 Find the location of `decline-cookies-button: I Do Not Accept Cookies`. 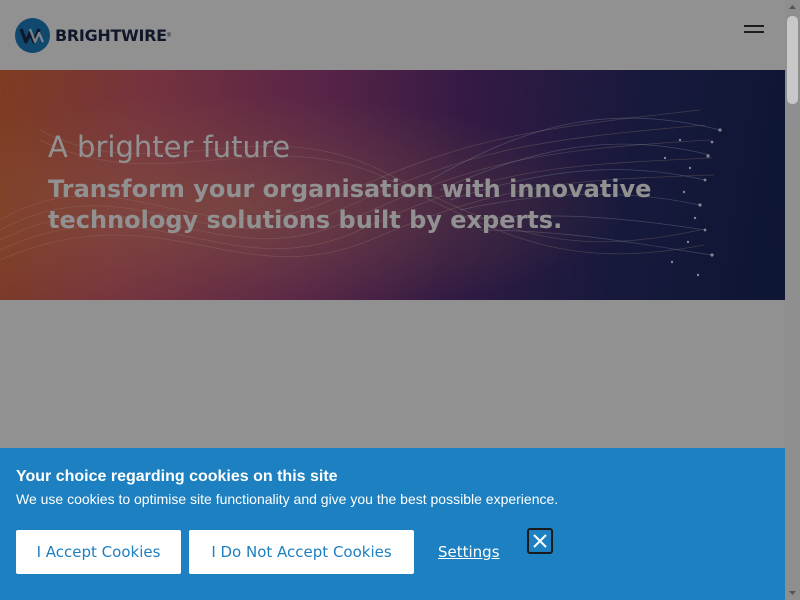

decline-cookies-button: I Do Not Accept Cookies is located at coordinates (301, 552).